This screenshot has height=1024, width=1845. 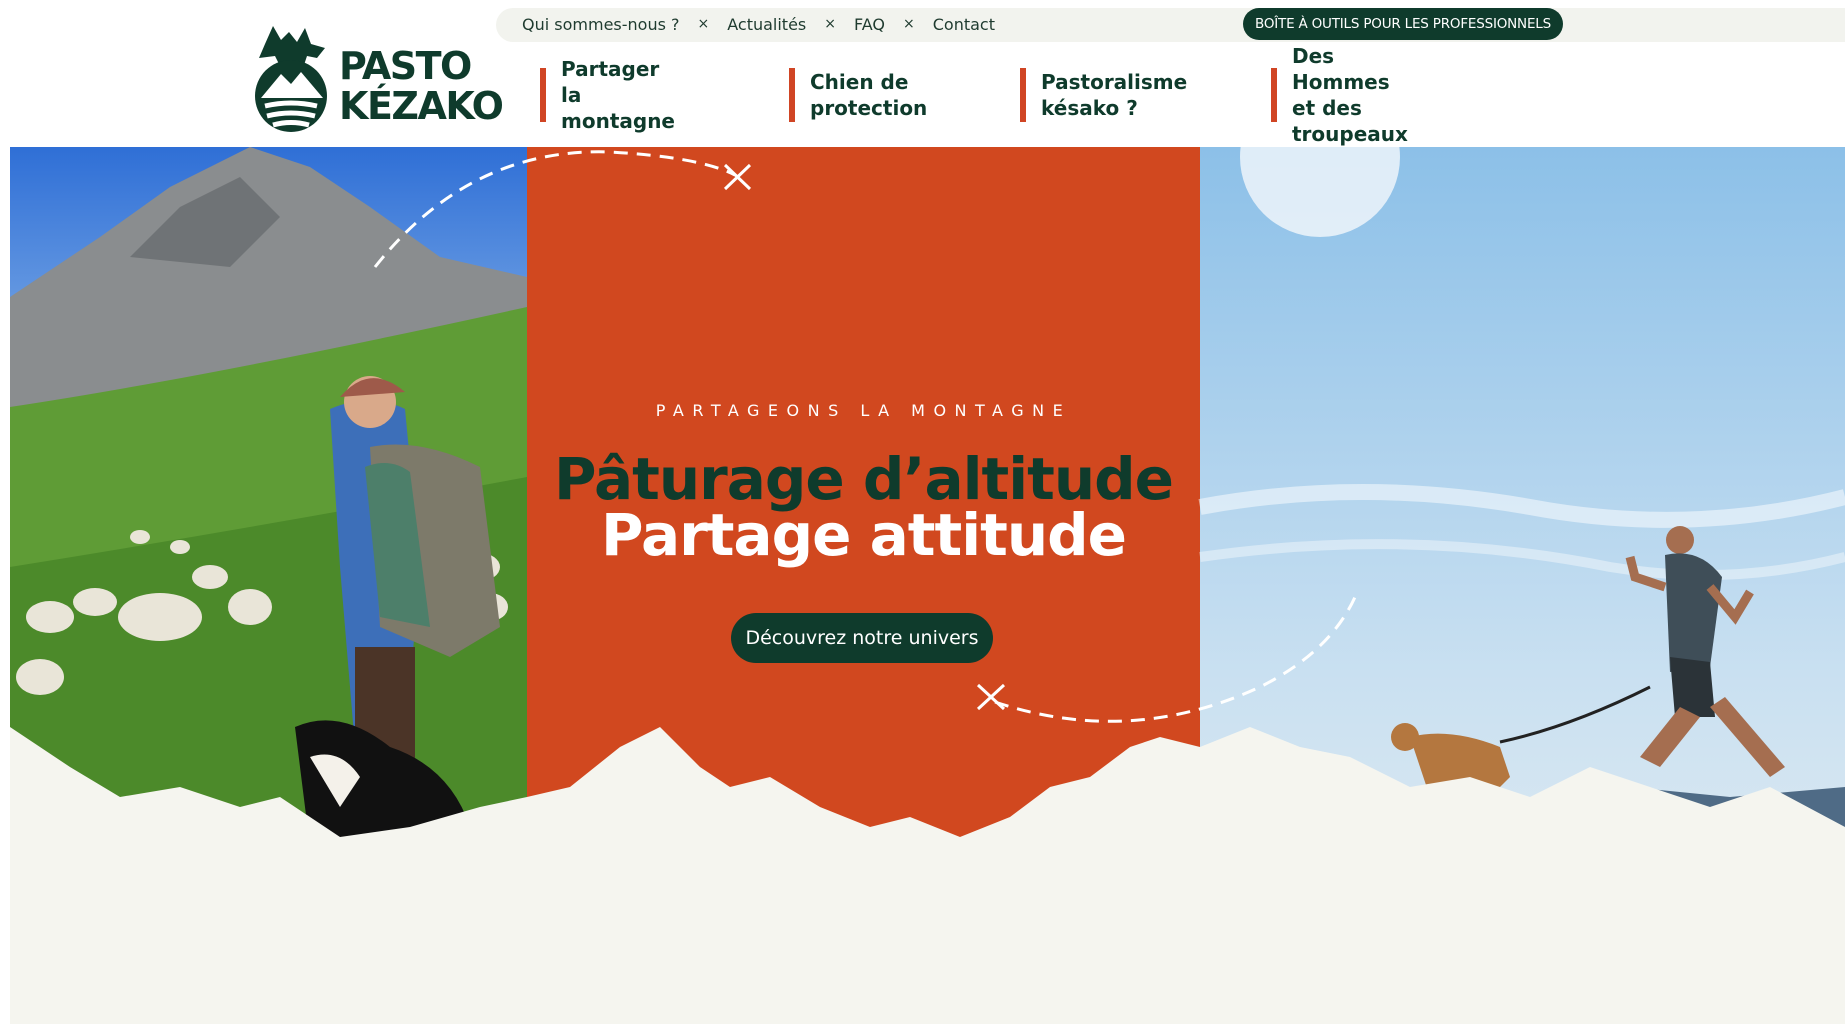 What do you see at coordinates (421, 106) in the screenshot?
I see `logo-line-2: KÉZAKO` at bounding box center [421, 106].